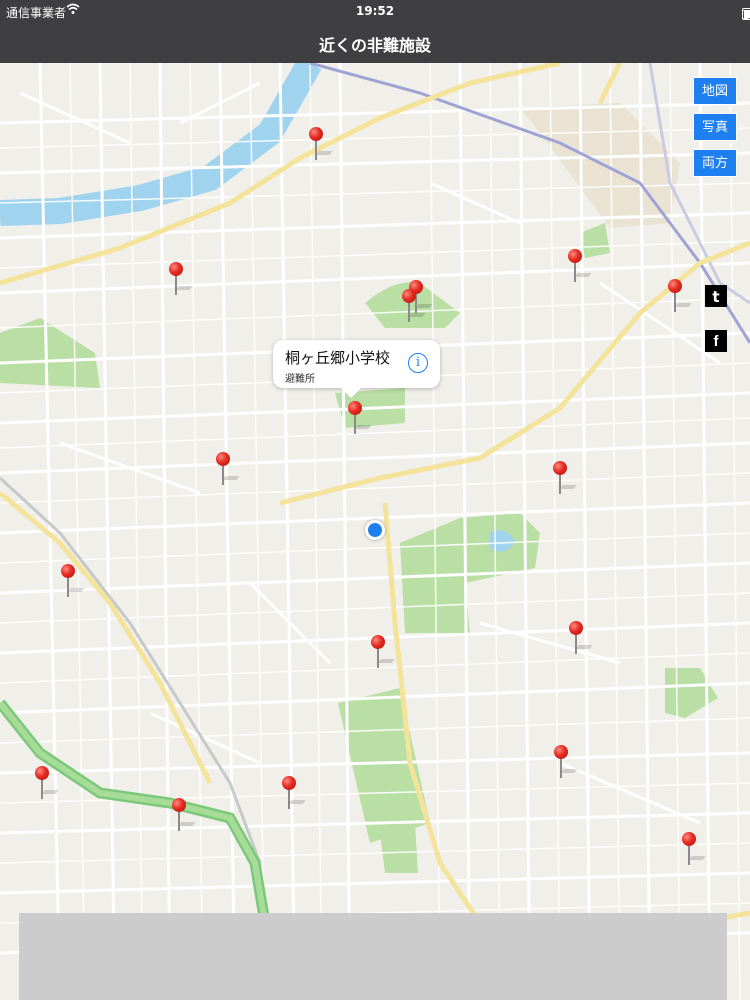 The height and width of the screenshot is (1000, 750). I want to click on info-icon: i, so click(418, 363).